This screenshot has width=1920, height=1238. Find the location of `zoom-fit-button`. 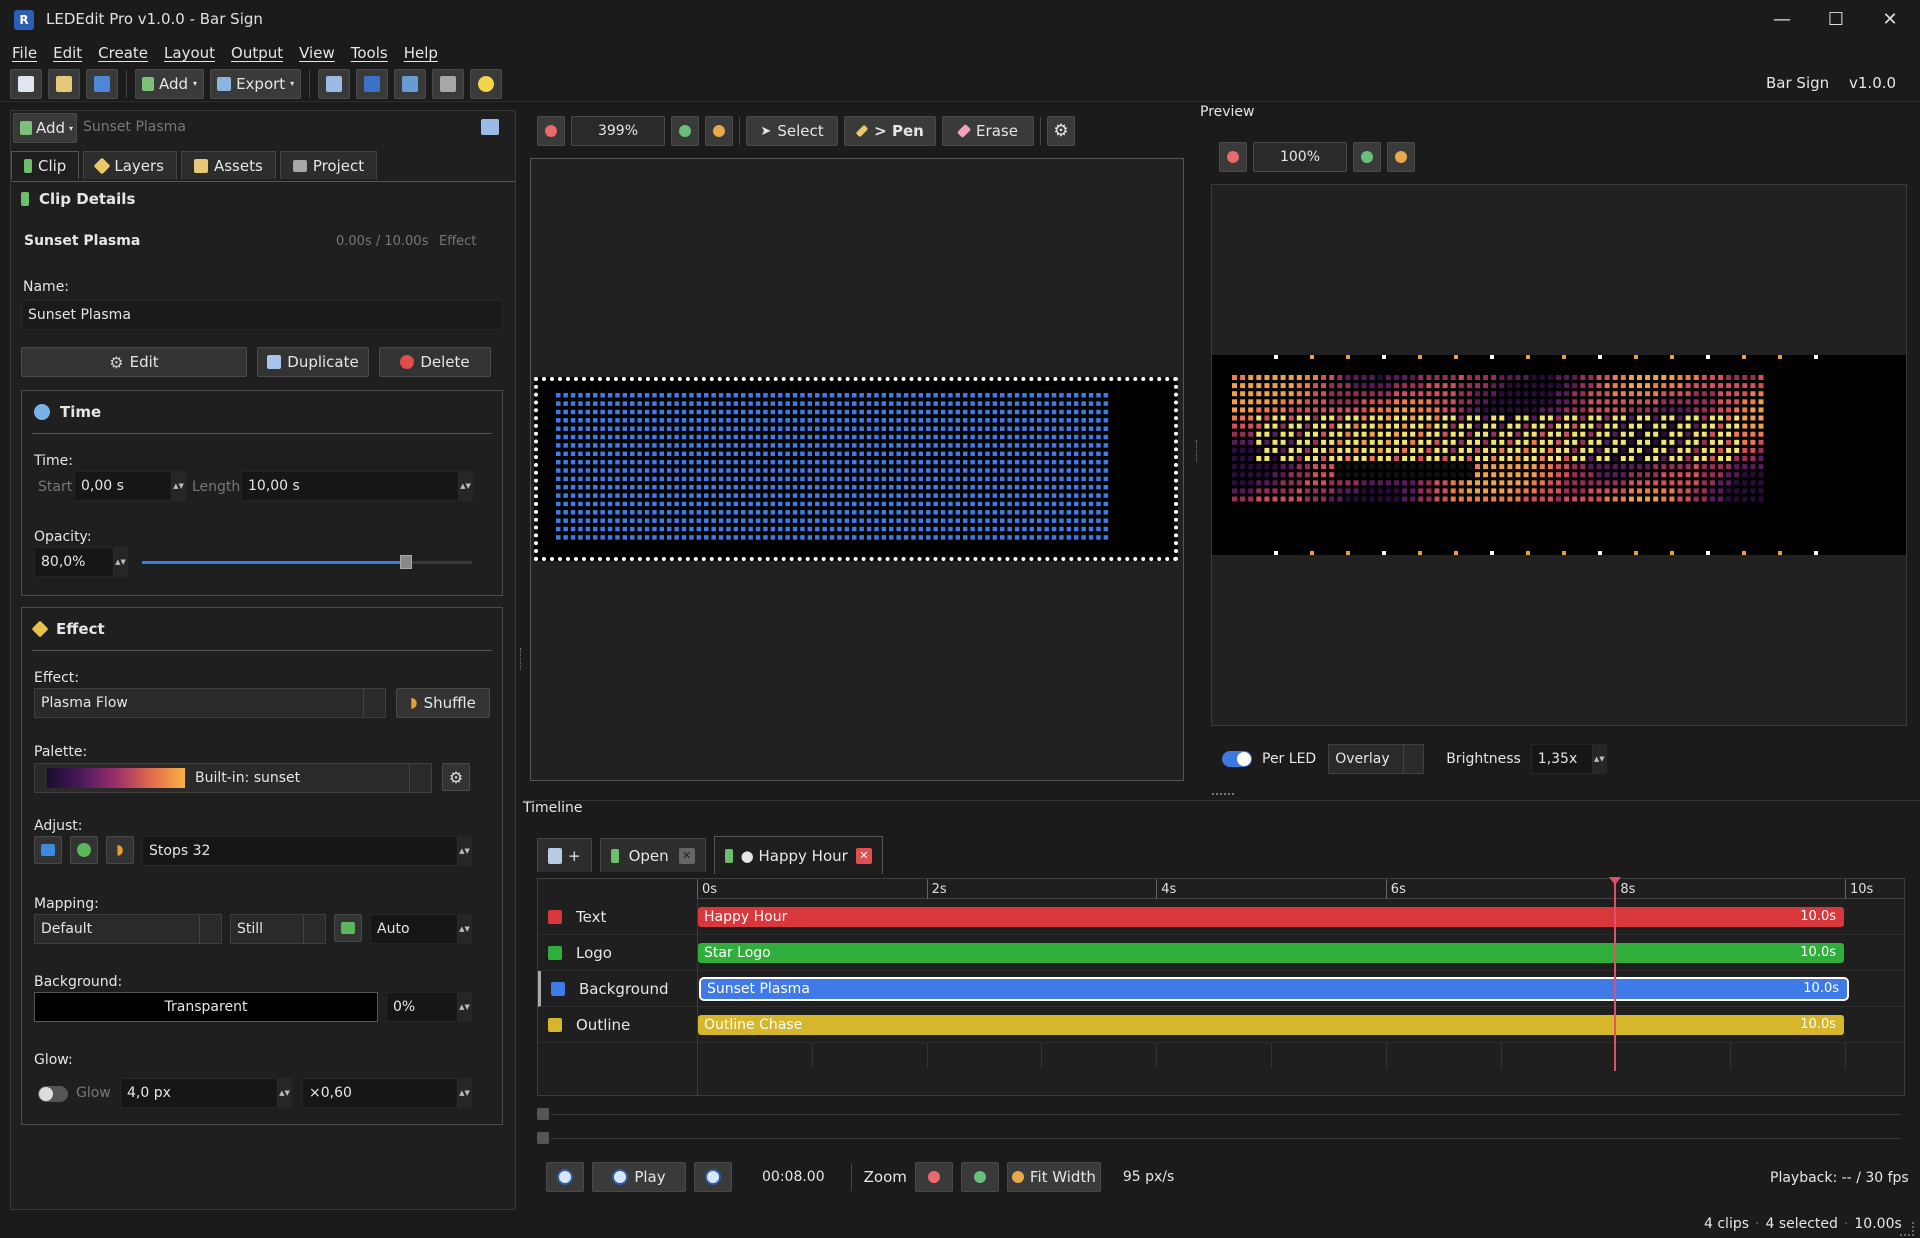

zoom-fit-button is located at coordinates (719, 131).